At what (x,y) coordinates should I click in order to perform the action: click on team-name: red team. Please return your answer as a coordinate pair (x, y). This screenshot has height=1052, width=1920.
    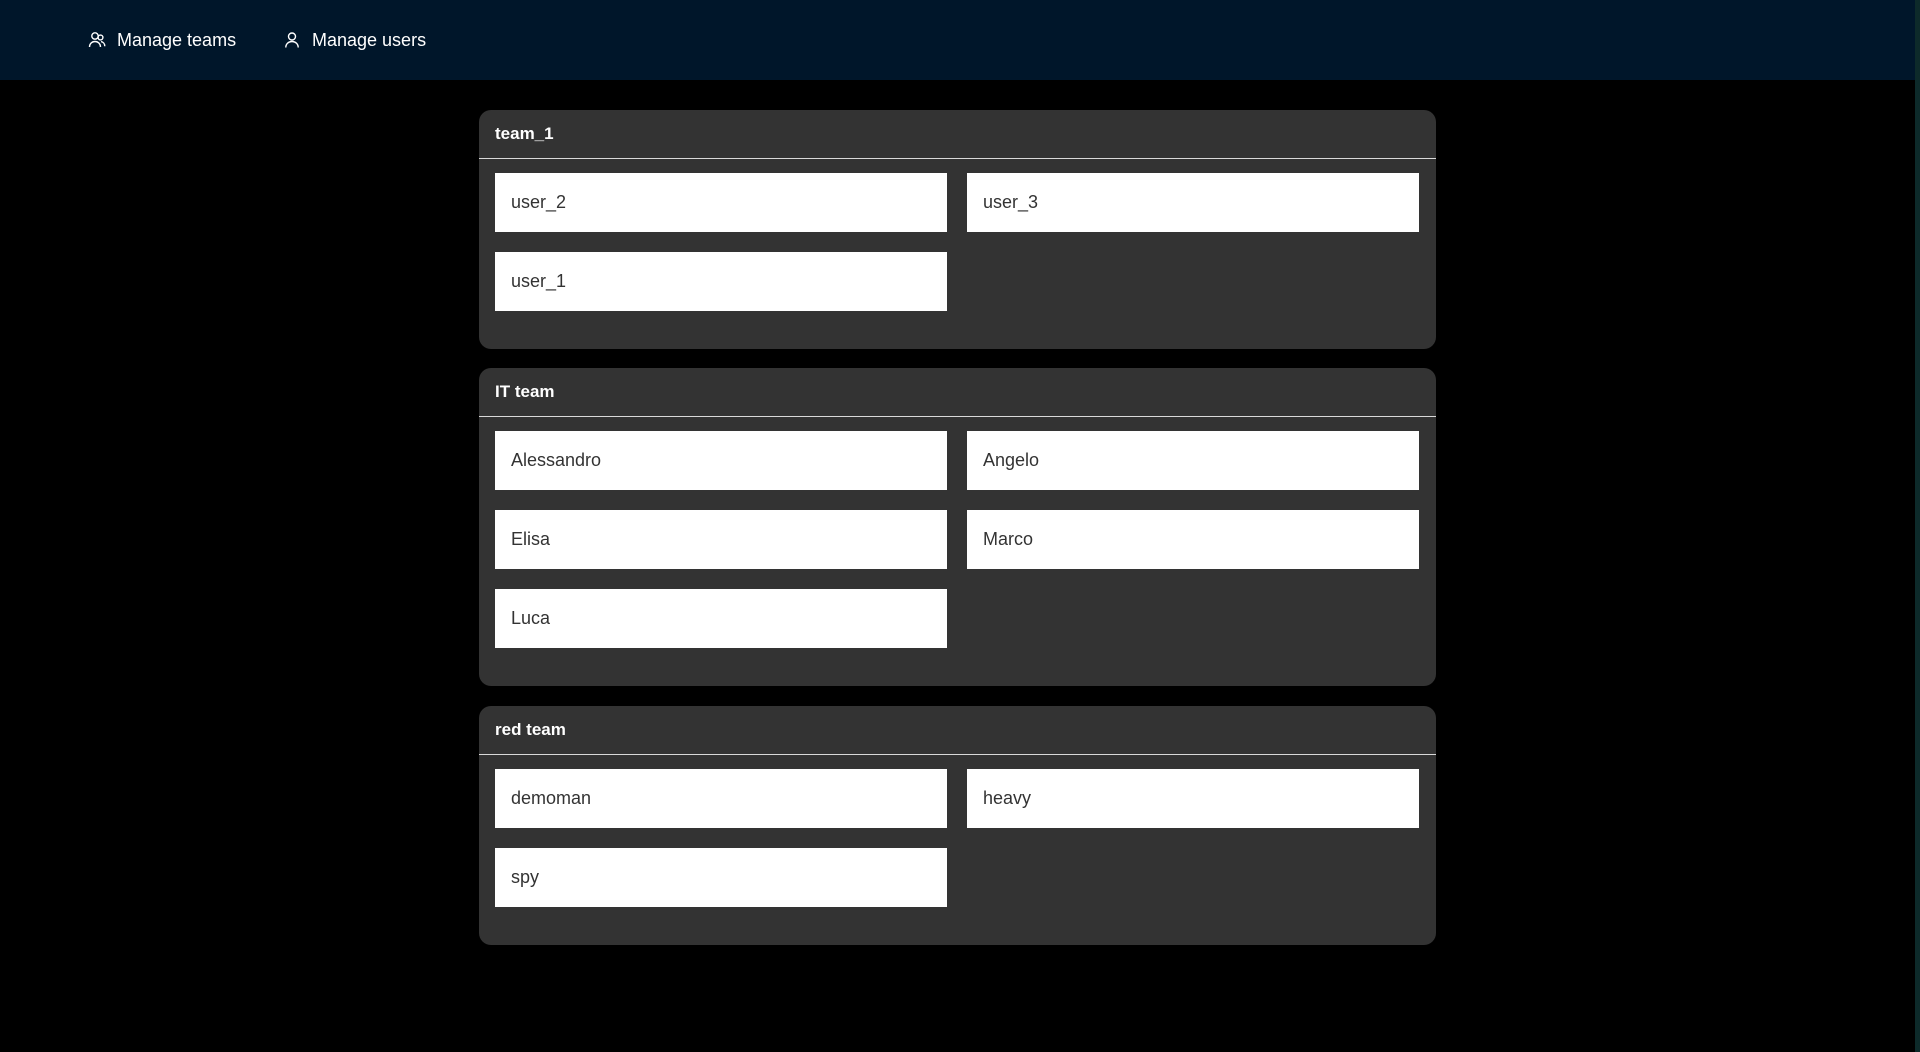
    Looking at the image, I should click on (957, 730).